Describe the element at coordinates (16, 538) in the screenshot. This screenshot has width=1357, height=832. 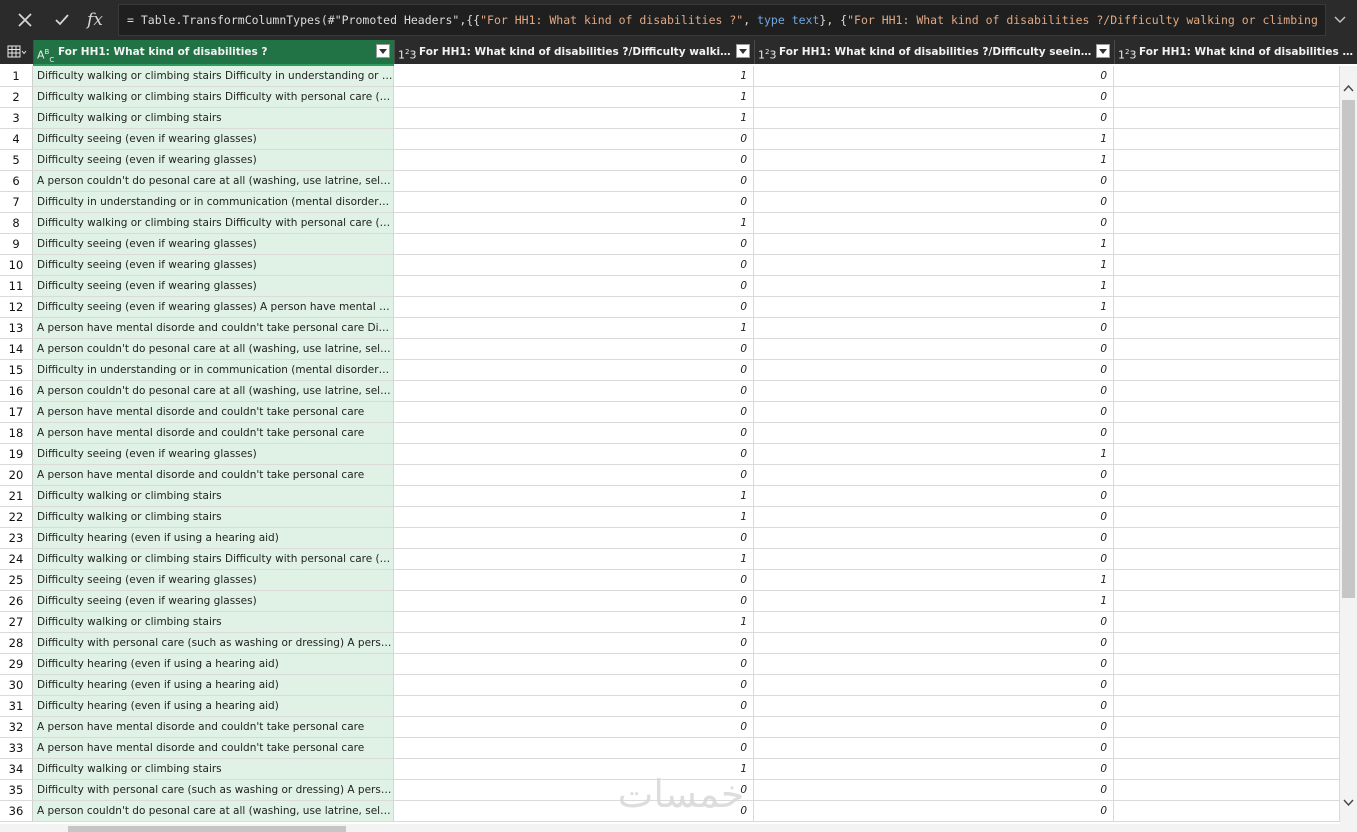
I see `row-number: 23` at that location.